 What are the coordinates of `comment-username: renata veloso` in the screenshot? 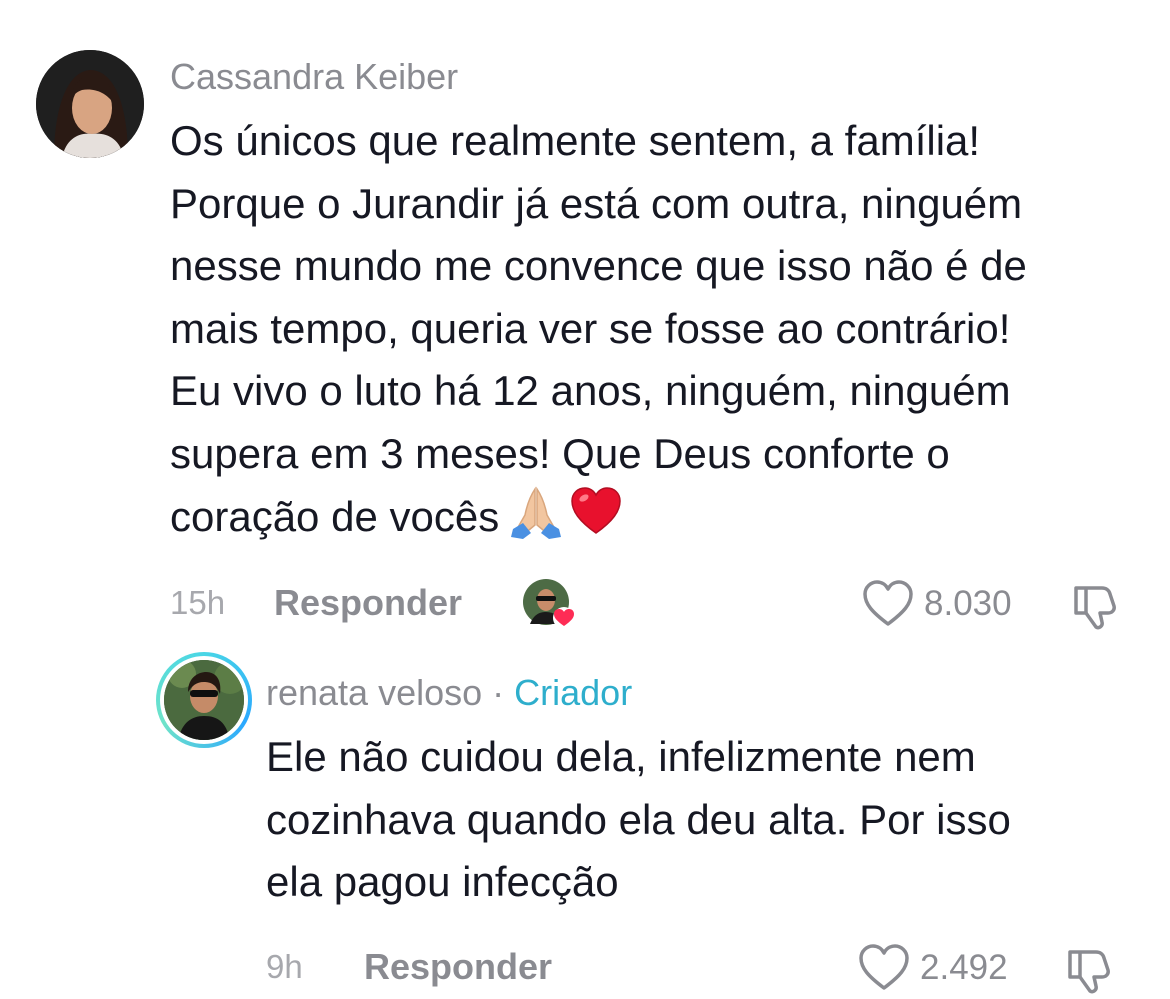 It's located at (374, 692).